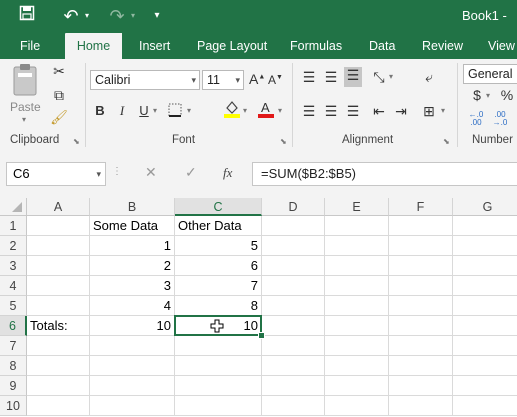  I want to click on tab-insert: Insert, so click(154, 46).